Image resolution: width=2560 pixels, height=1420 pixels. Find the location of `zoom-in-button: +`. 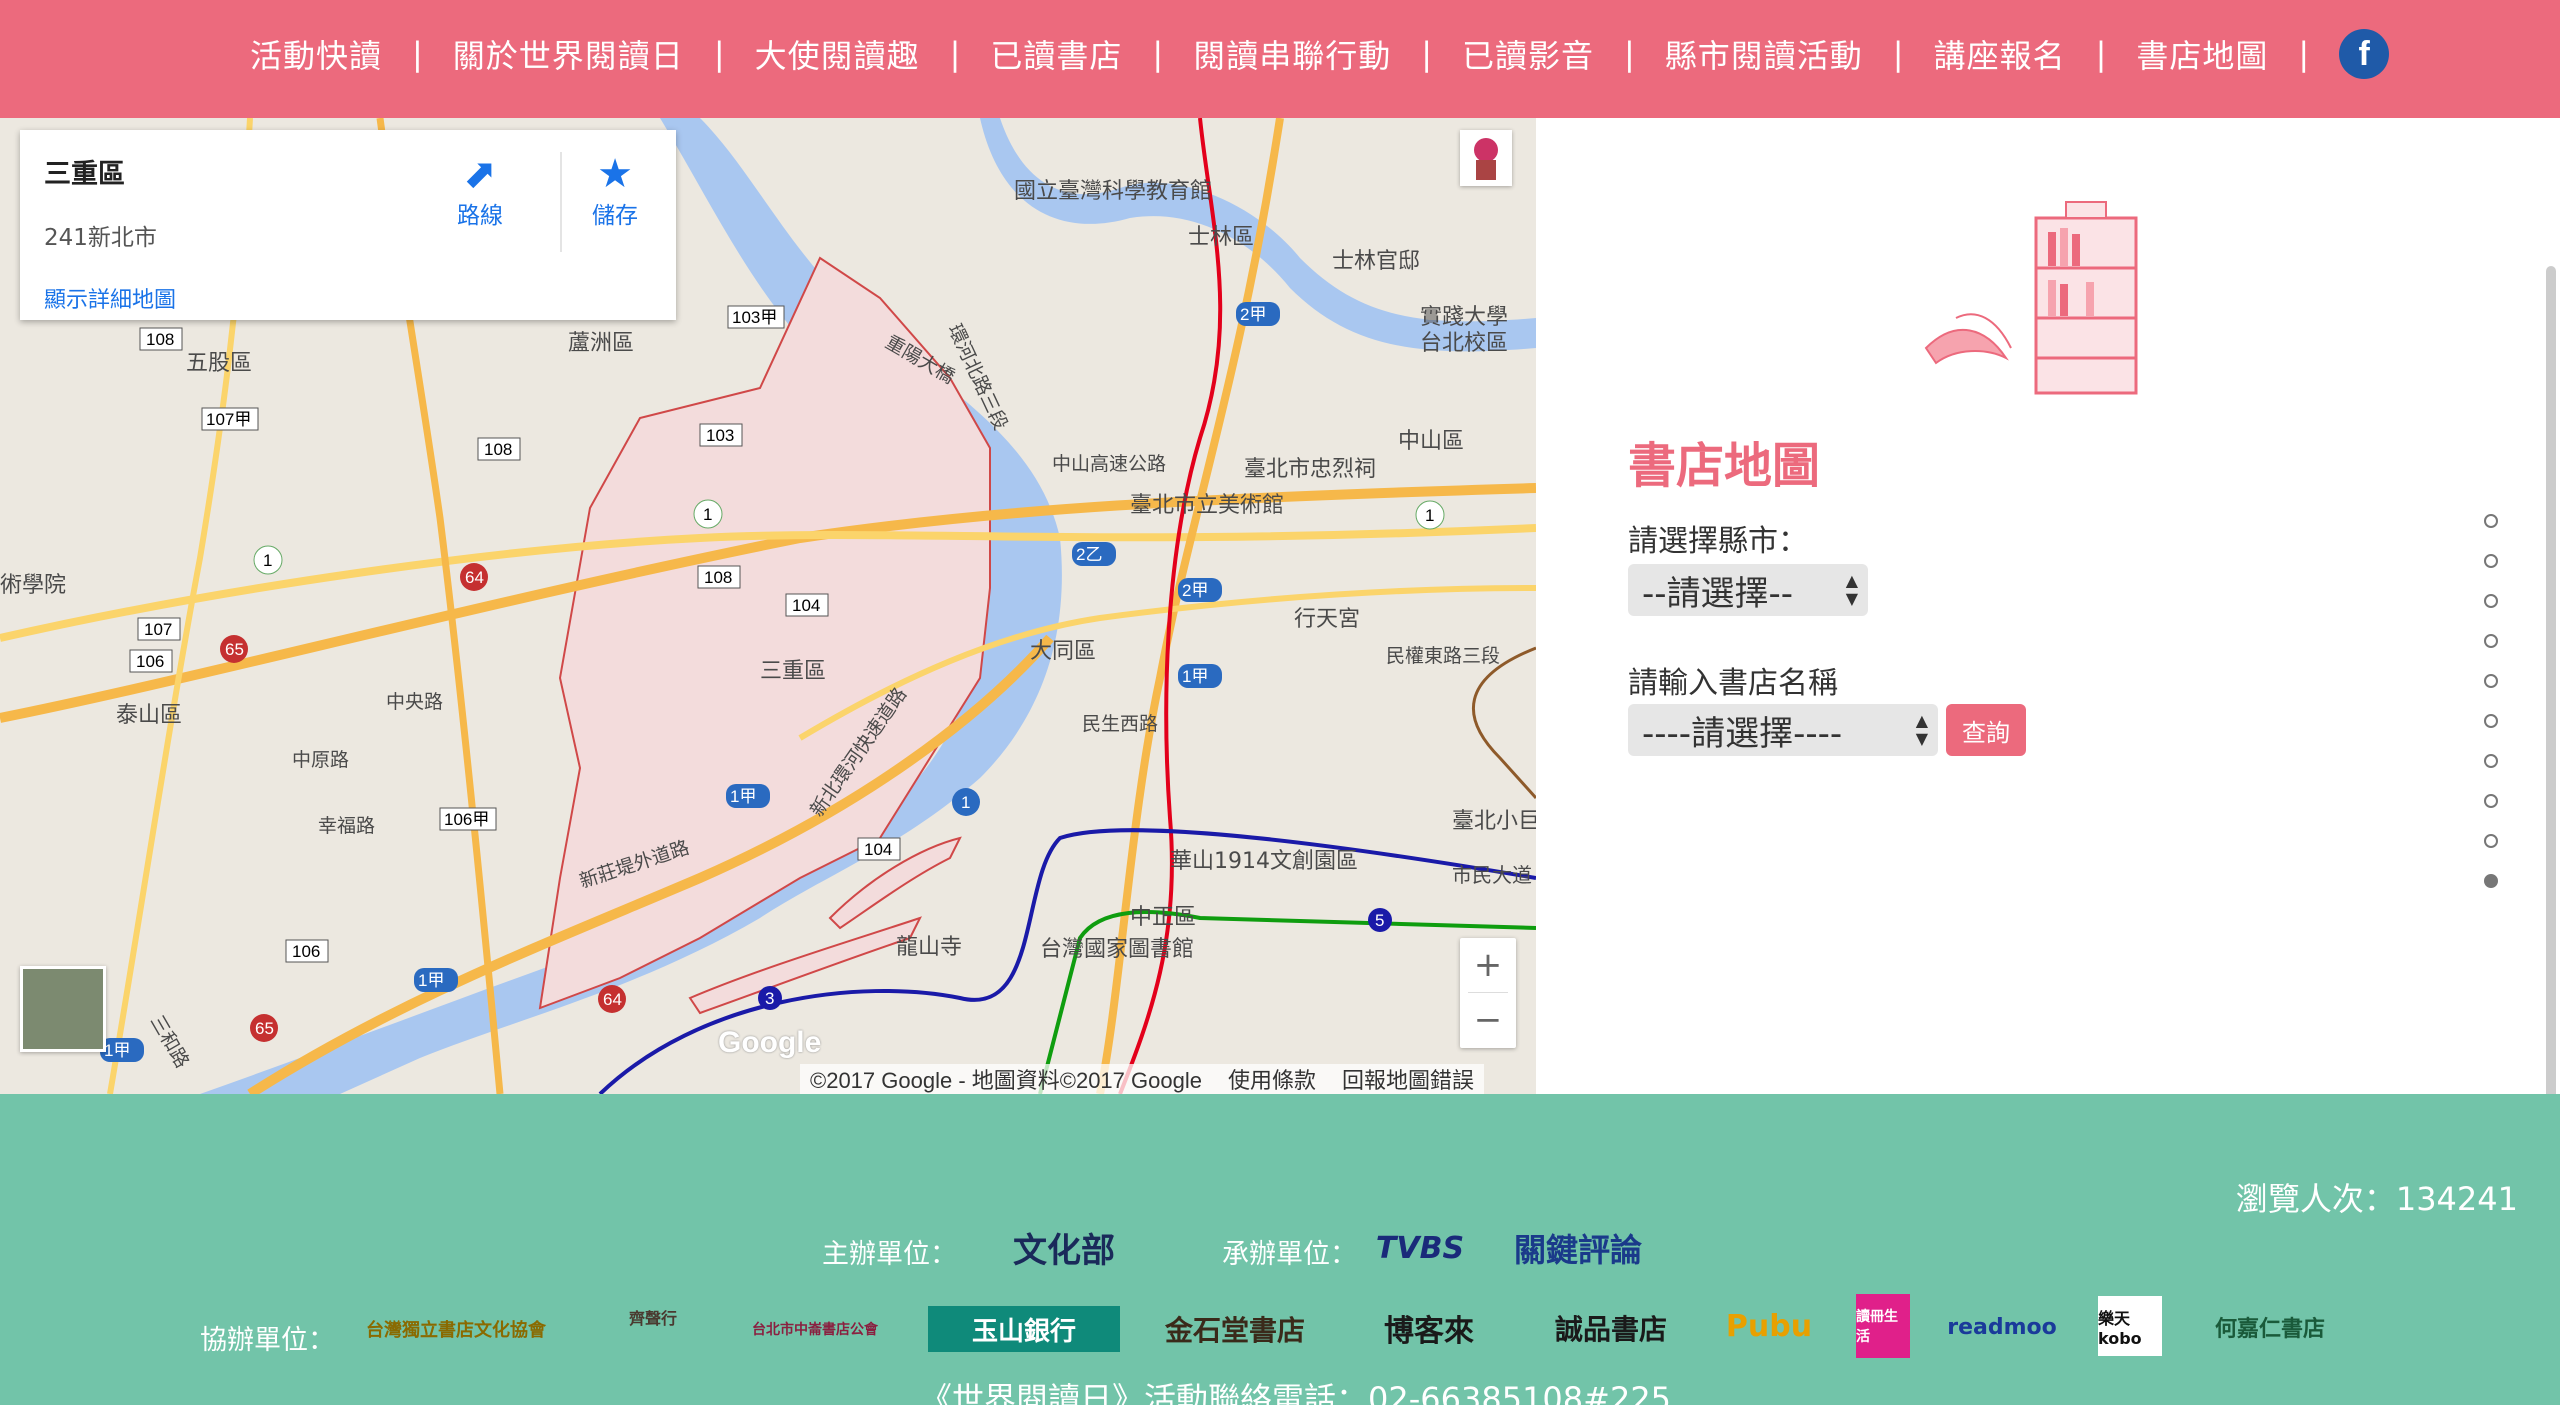

zoom-in-button: + is located at coordinates (1488, 965).